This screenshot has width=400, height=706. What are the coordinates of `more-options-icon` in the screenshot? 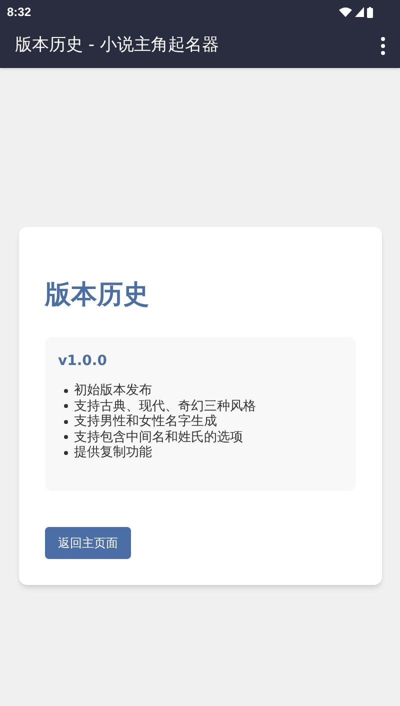 It's located at (383, 46).